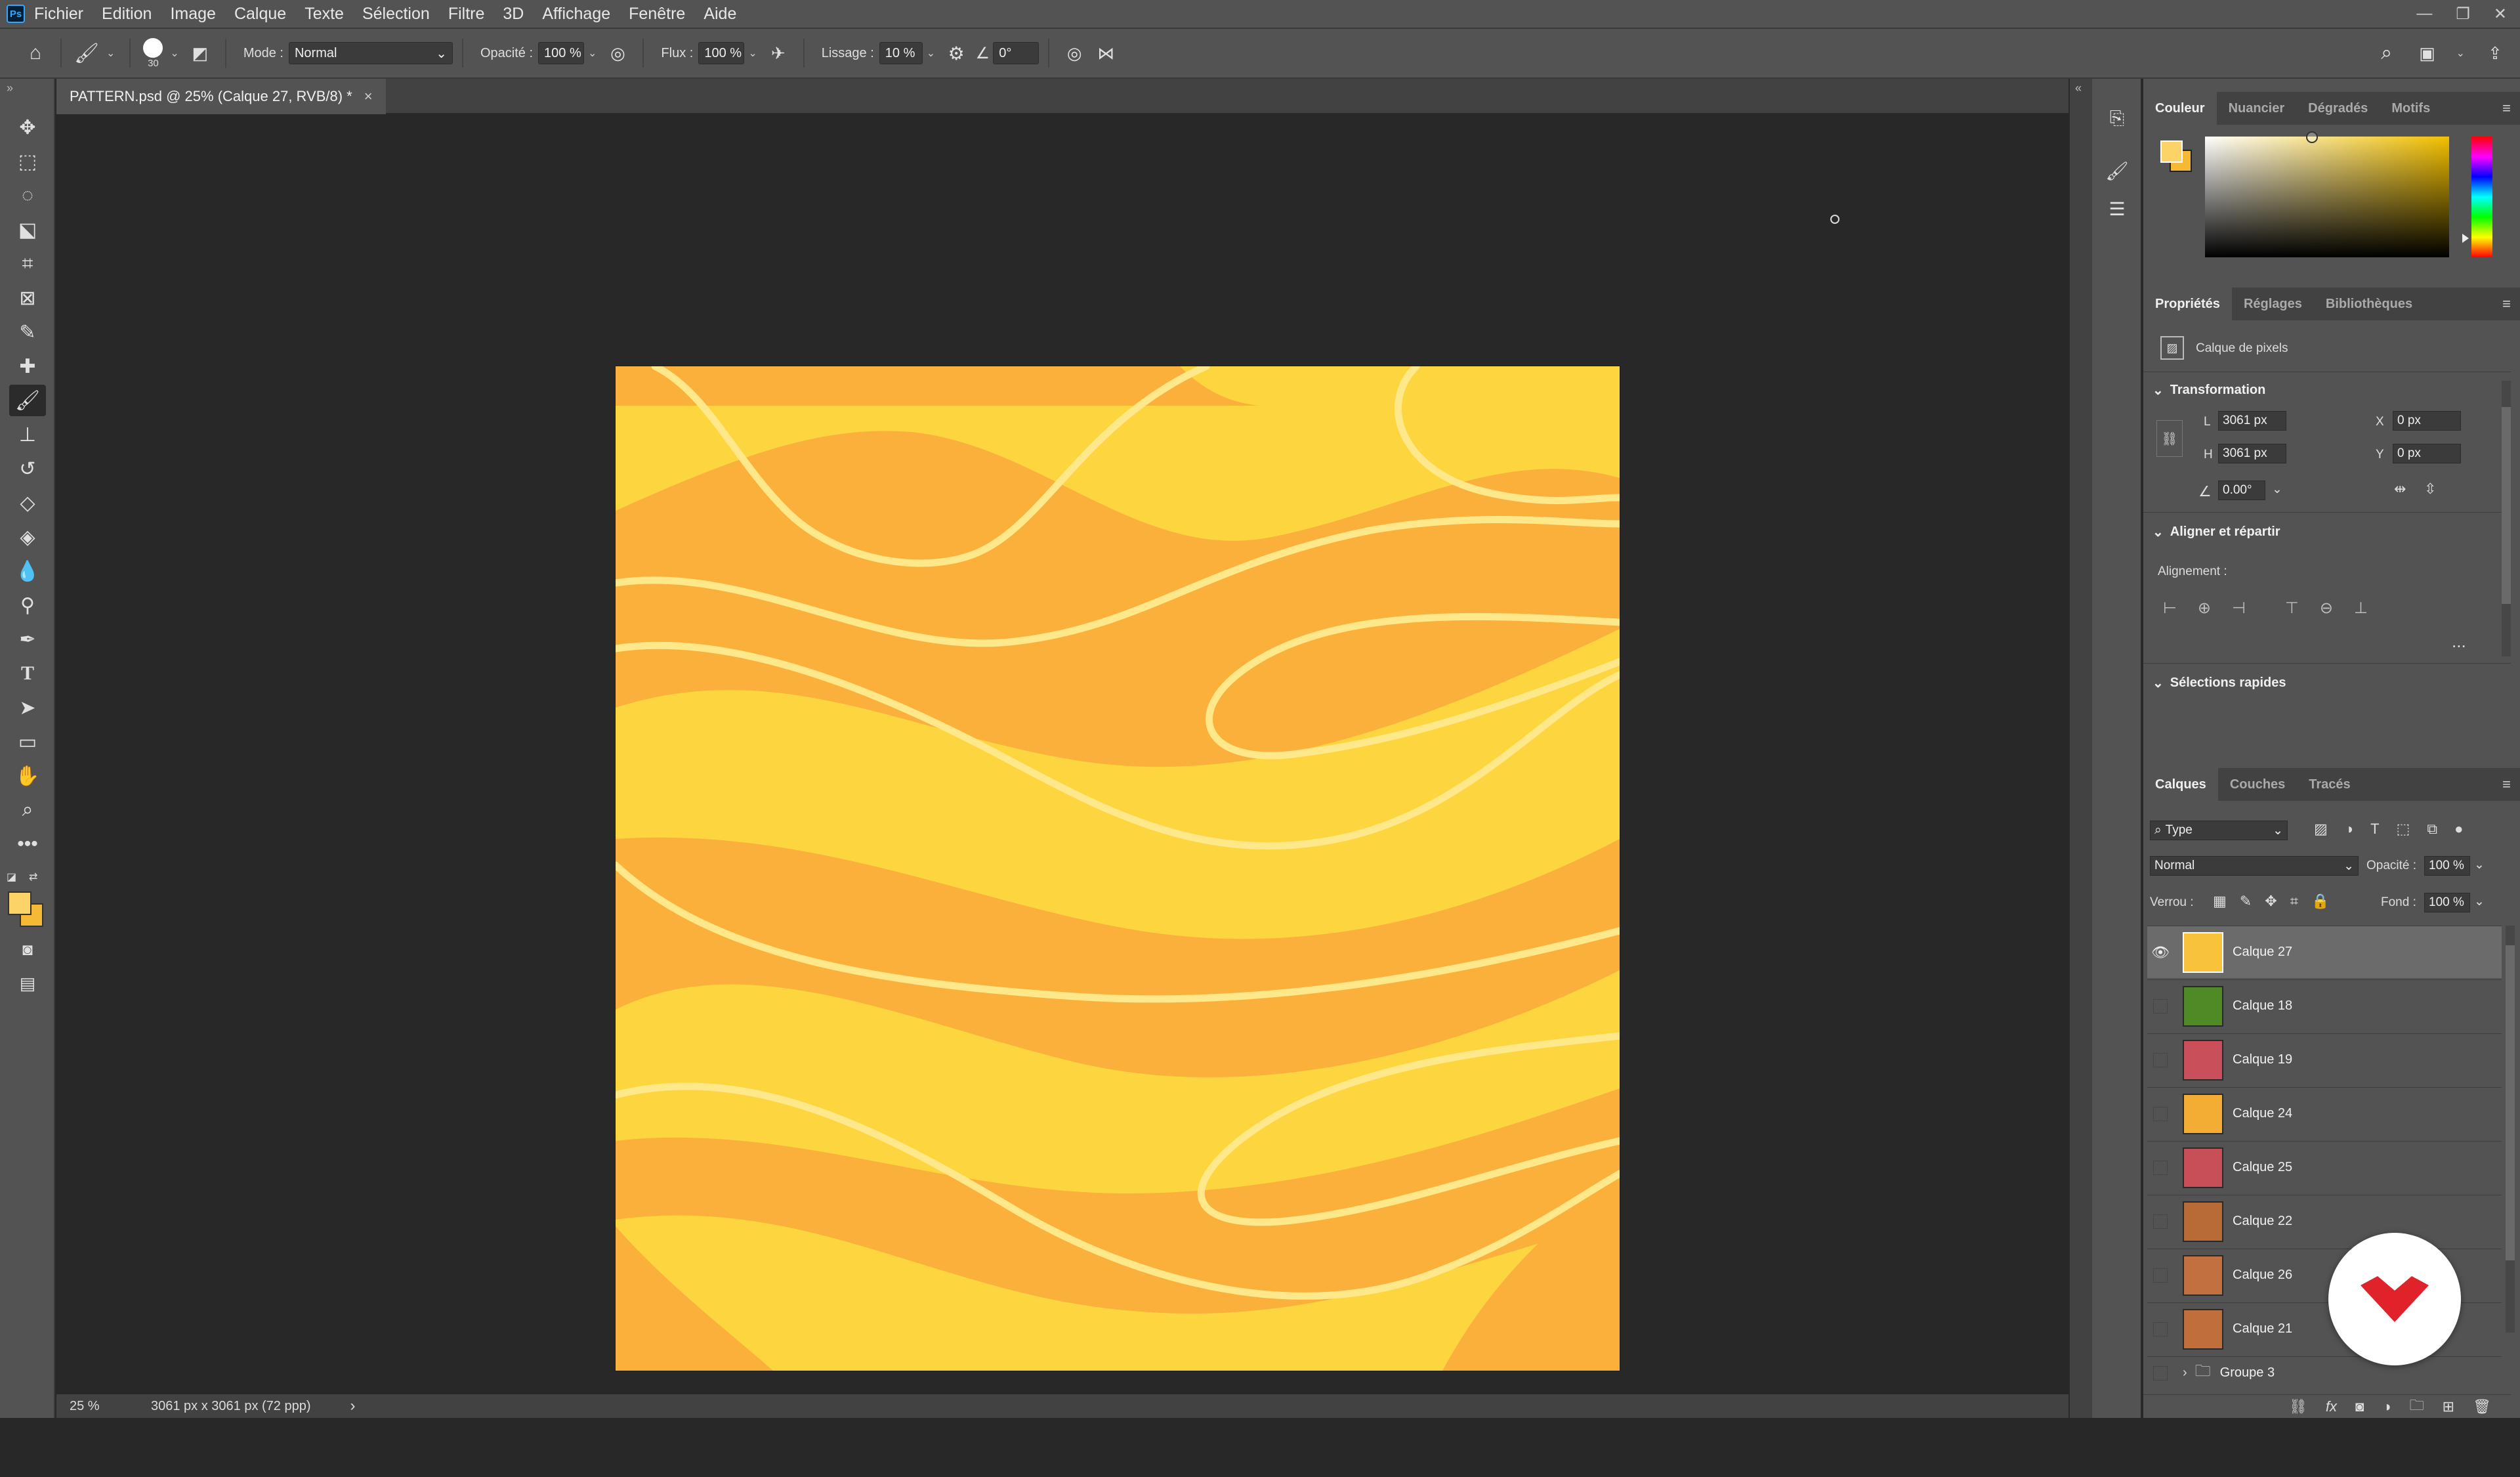 This screenshot has width=2520, height=1477. What do you see at coordinates (2361, 608) in the screenshot?
I see `align-bottom-icon: ⊥` at bounding box center [2361, 608].